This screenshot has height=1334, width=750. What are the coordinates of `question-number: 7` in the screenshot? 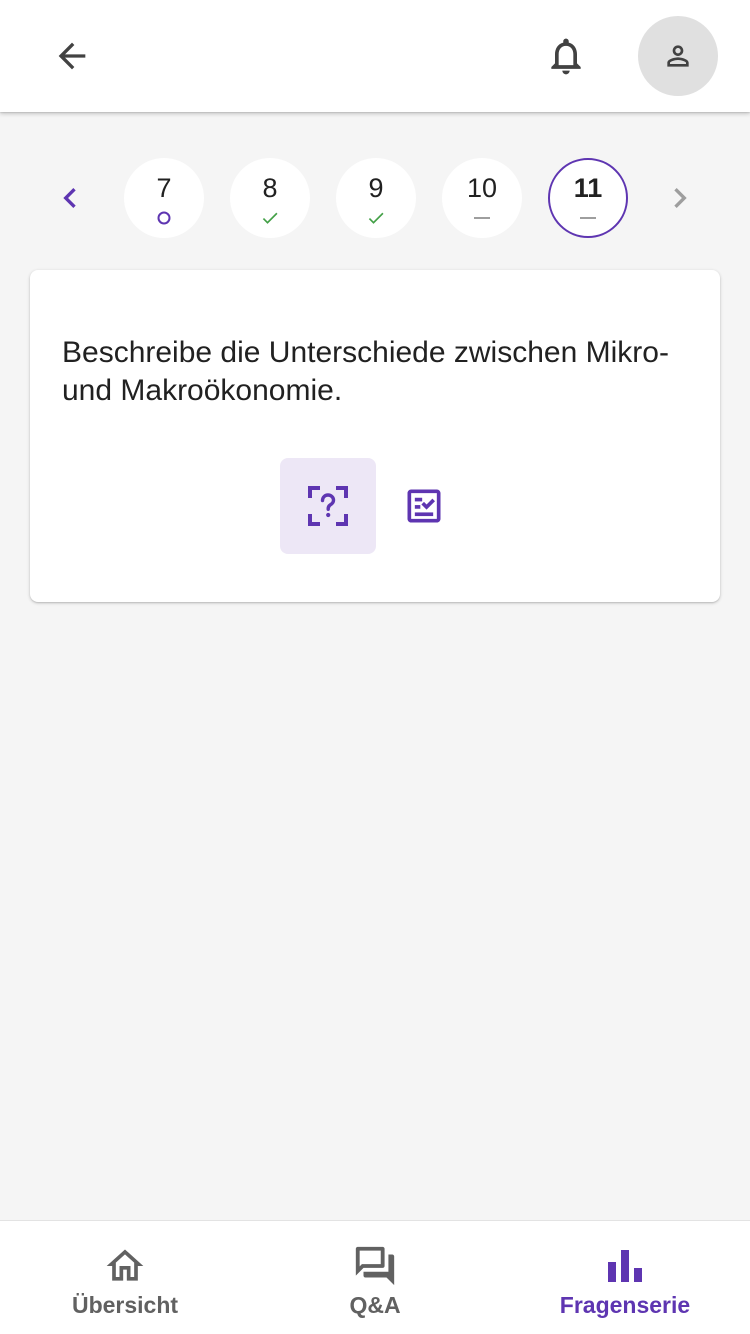 It's located at (164, 188).